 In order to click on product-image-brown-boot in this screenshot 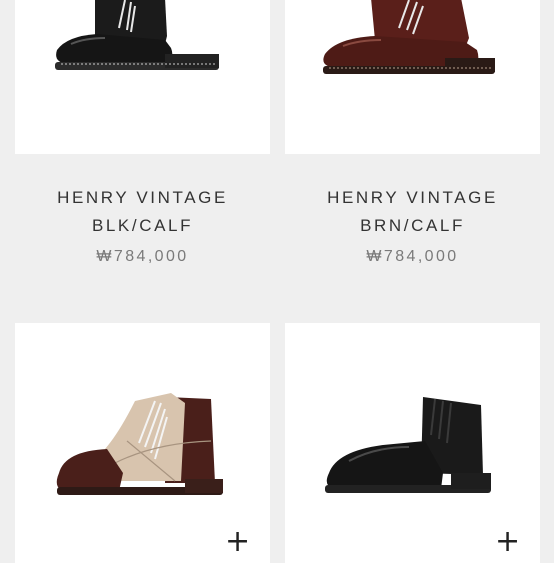, I will do `click(412, 77)`.